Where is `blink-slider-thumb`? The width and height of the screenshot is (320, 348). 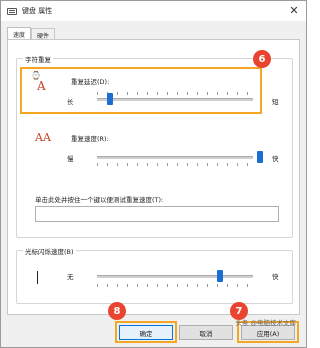 blink-slider-thumb is located at coordinates (219, 276).